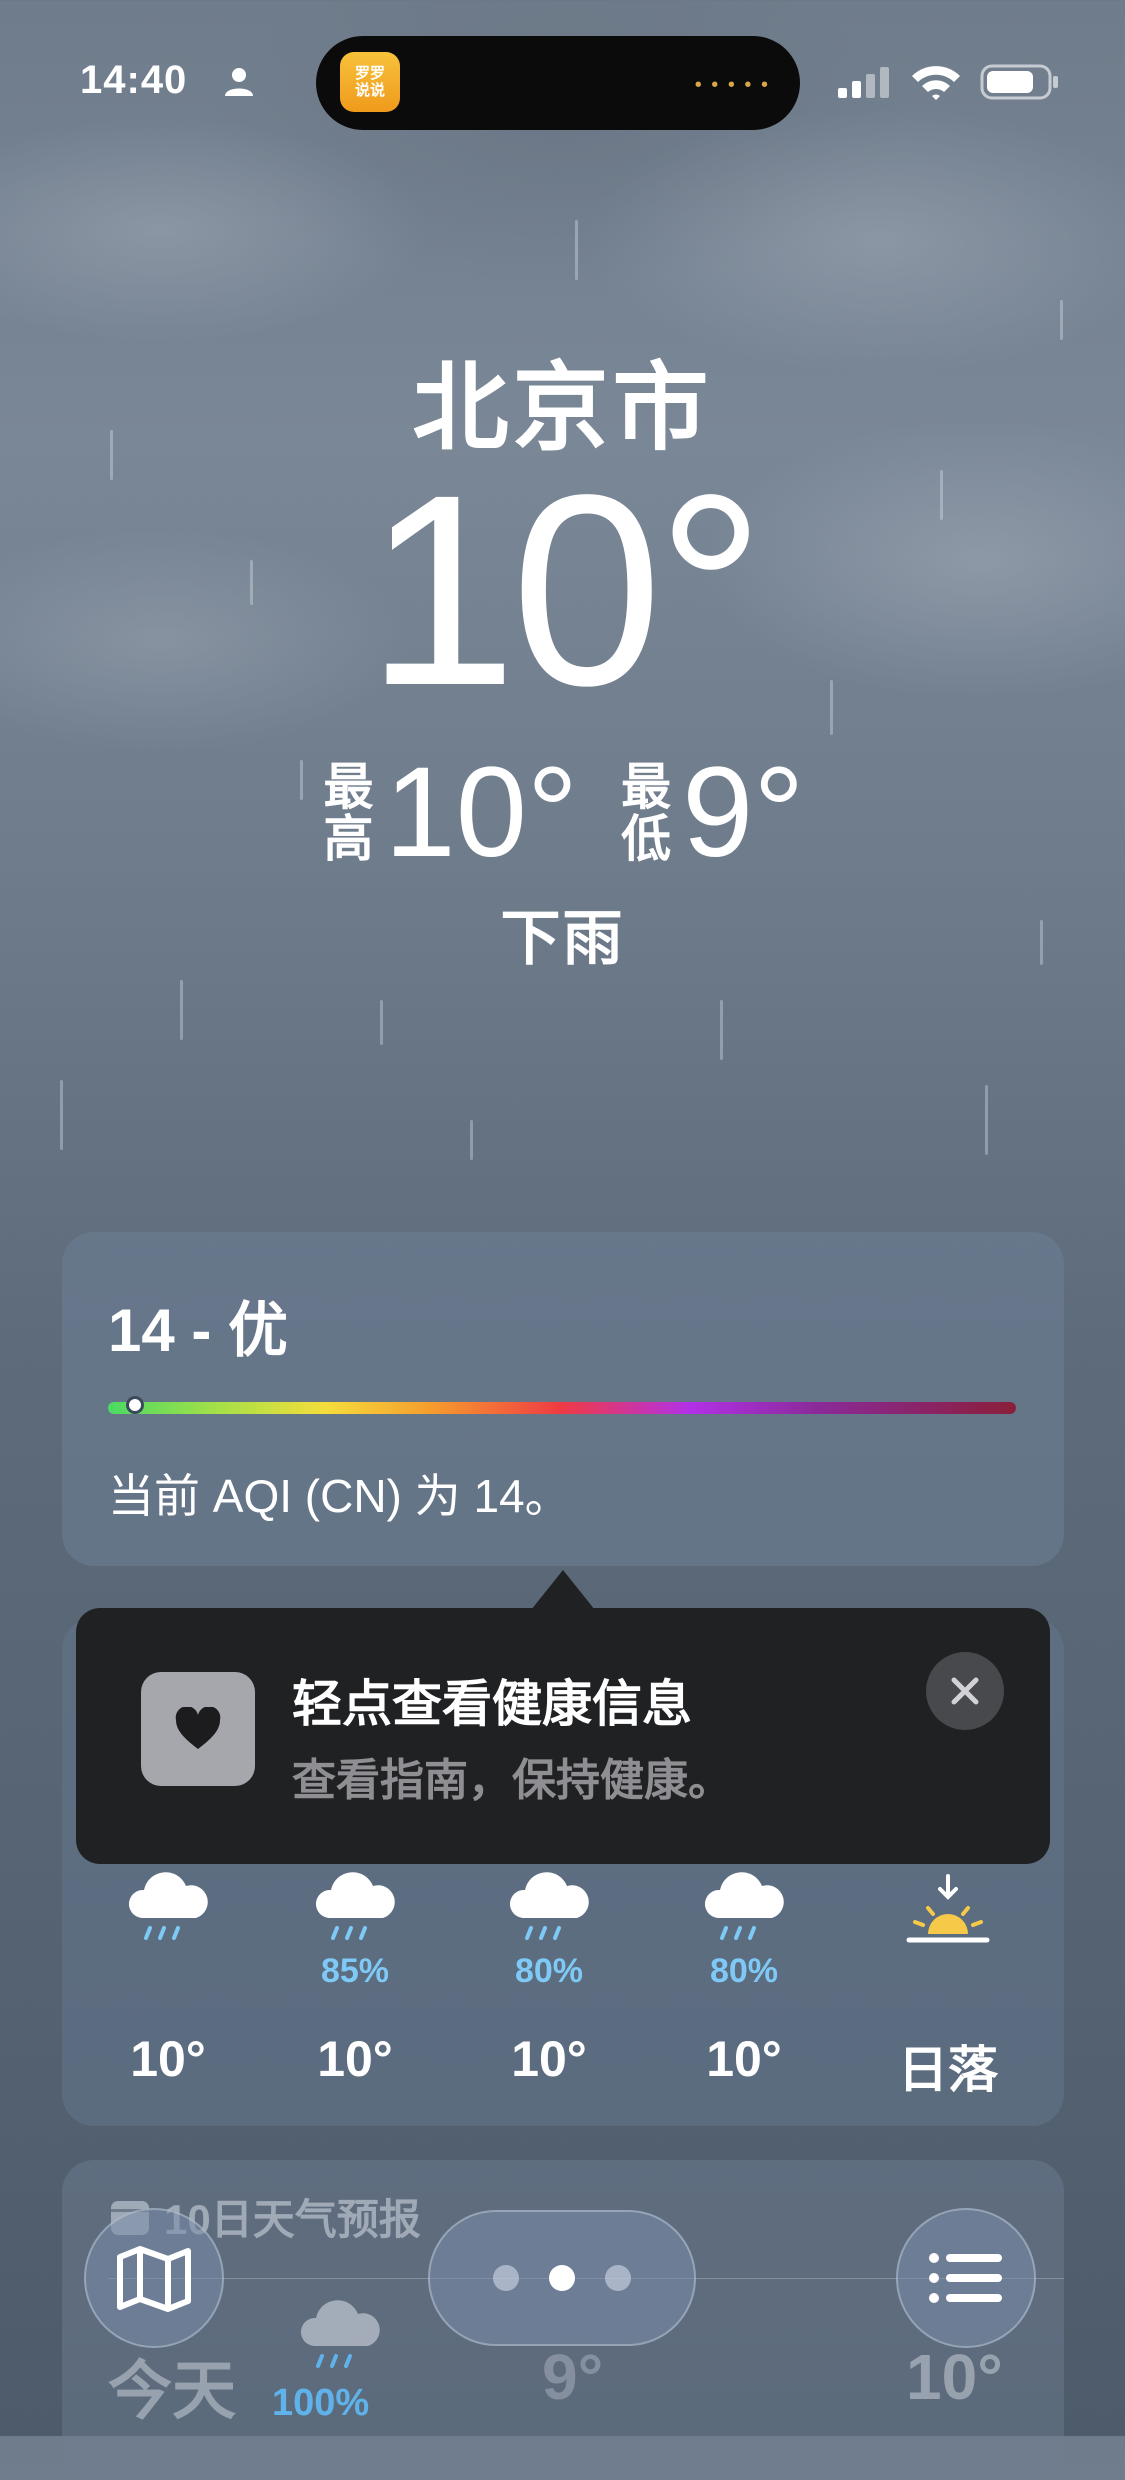 The height and width of the screenshot is (2480, 1125). Describe the element at coordinates (863, 82) in the screenshot. I see `cellular-signal-icon` at that location.